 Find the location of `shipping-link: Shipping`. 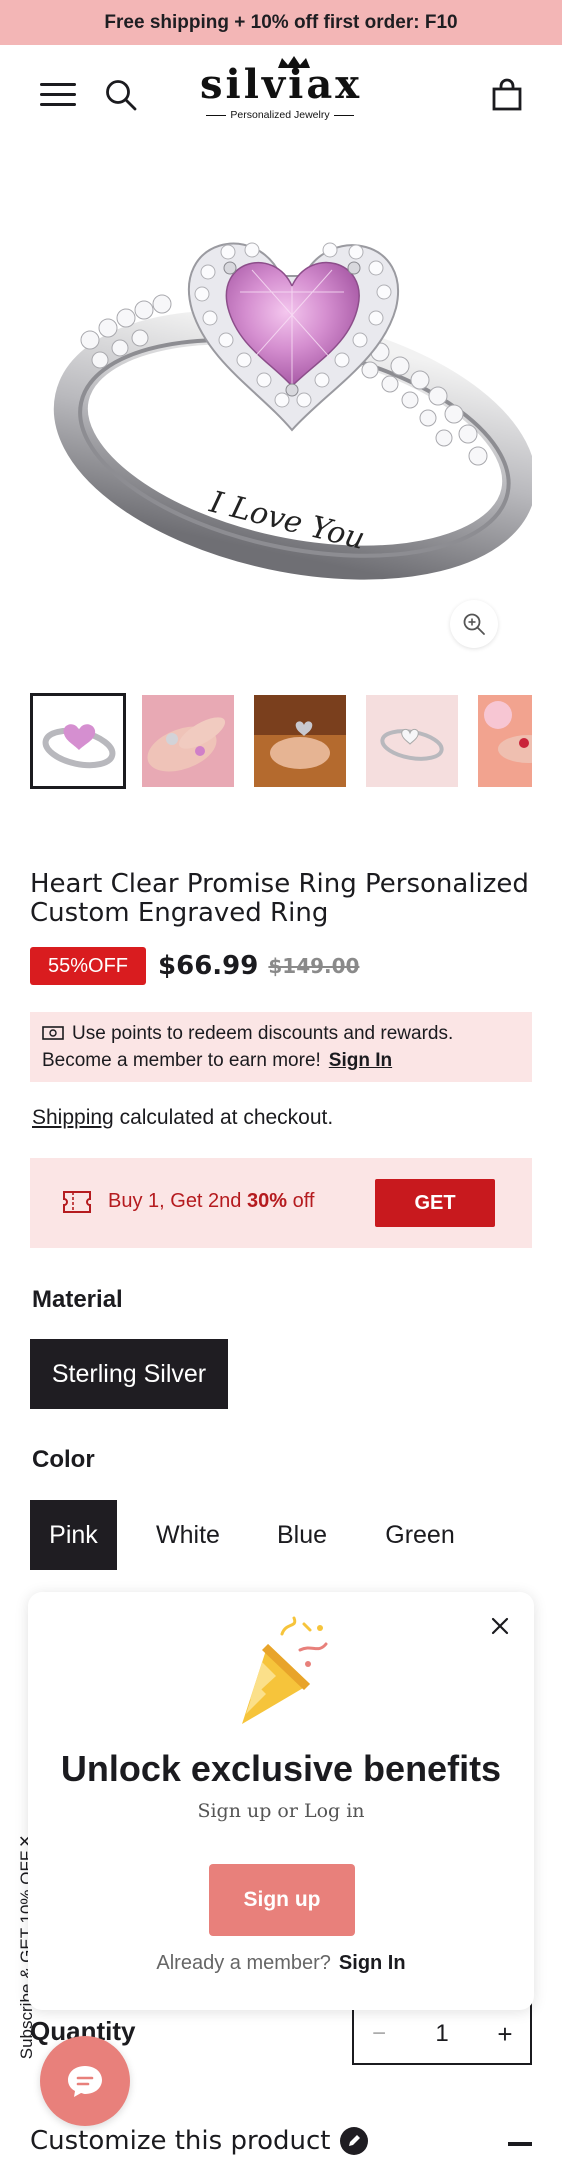

shipping-link: Shipping is located at coordinates (73, 1117).